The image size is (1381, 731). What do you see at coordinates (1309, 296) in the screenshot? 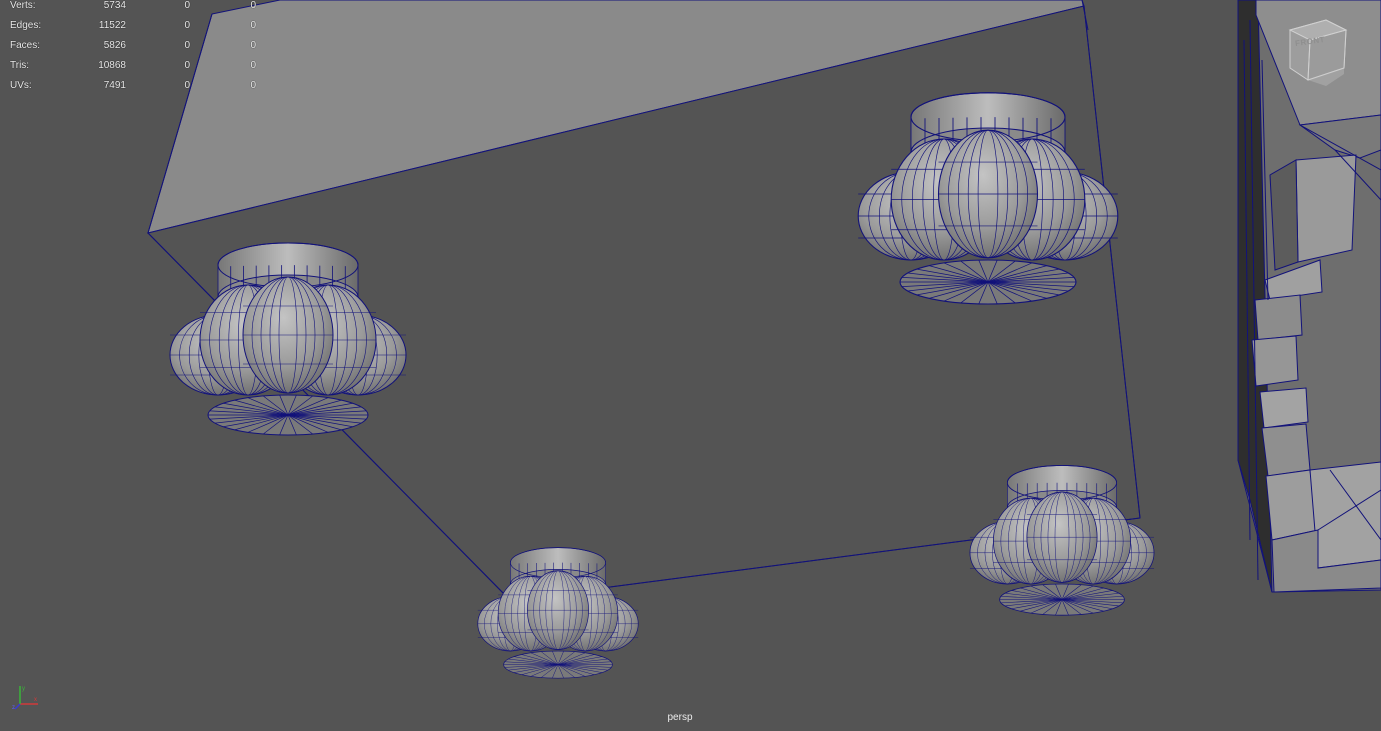
I see `side-object-mesh` at bounding box center [1309, 296].